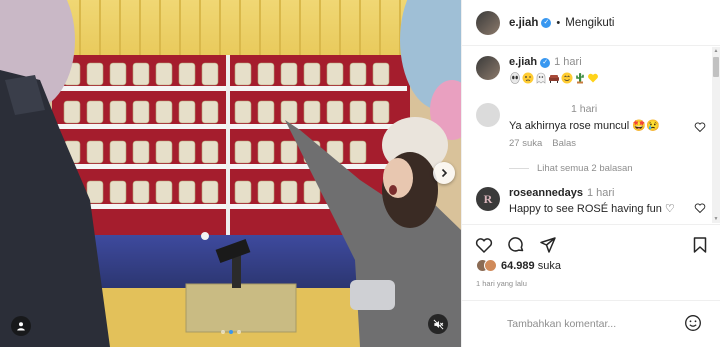 The width and height of the screenshot is (720, 347). I want to click on likes-summary: 64.989 suka, so click(518, 265).